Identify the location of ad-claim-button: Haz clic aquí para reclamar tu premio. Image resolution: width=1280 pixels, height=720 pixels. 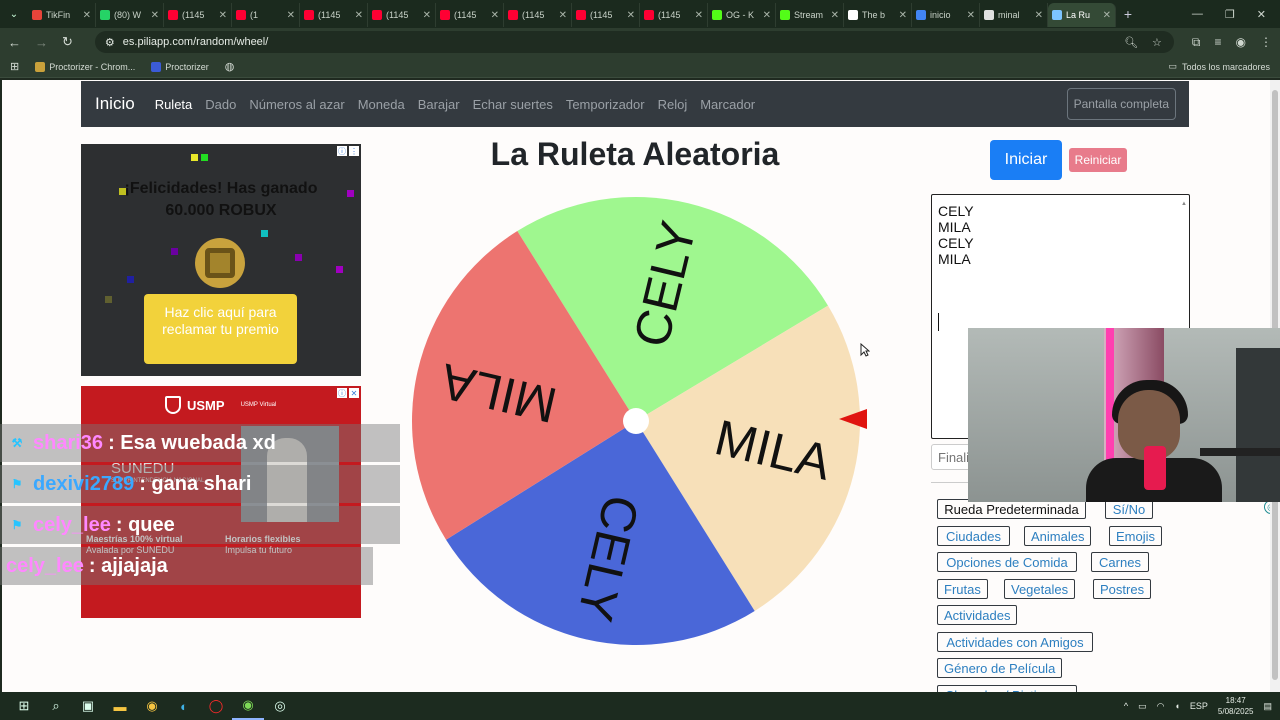
(220, 329).